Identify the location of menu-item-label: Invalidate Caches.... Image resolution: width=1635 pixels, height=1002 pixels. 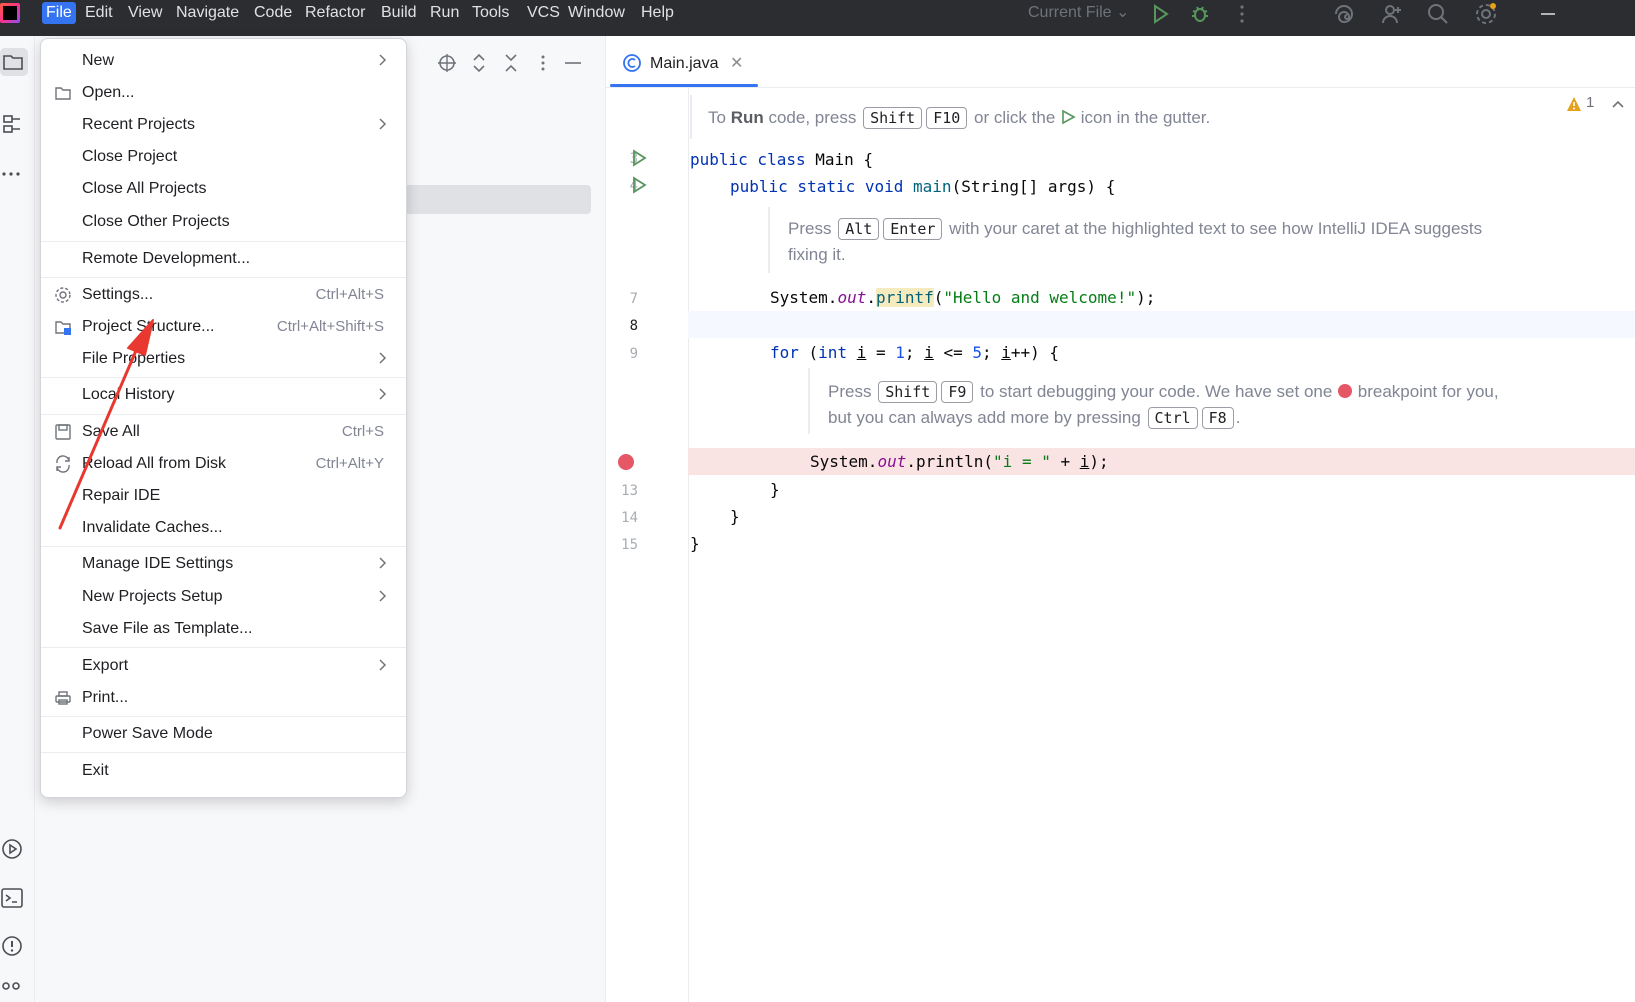
(152, 527).